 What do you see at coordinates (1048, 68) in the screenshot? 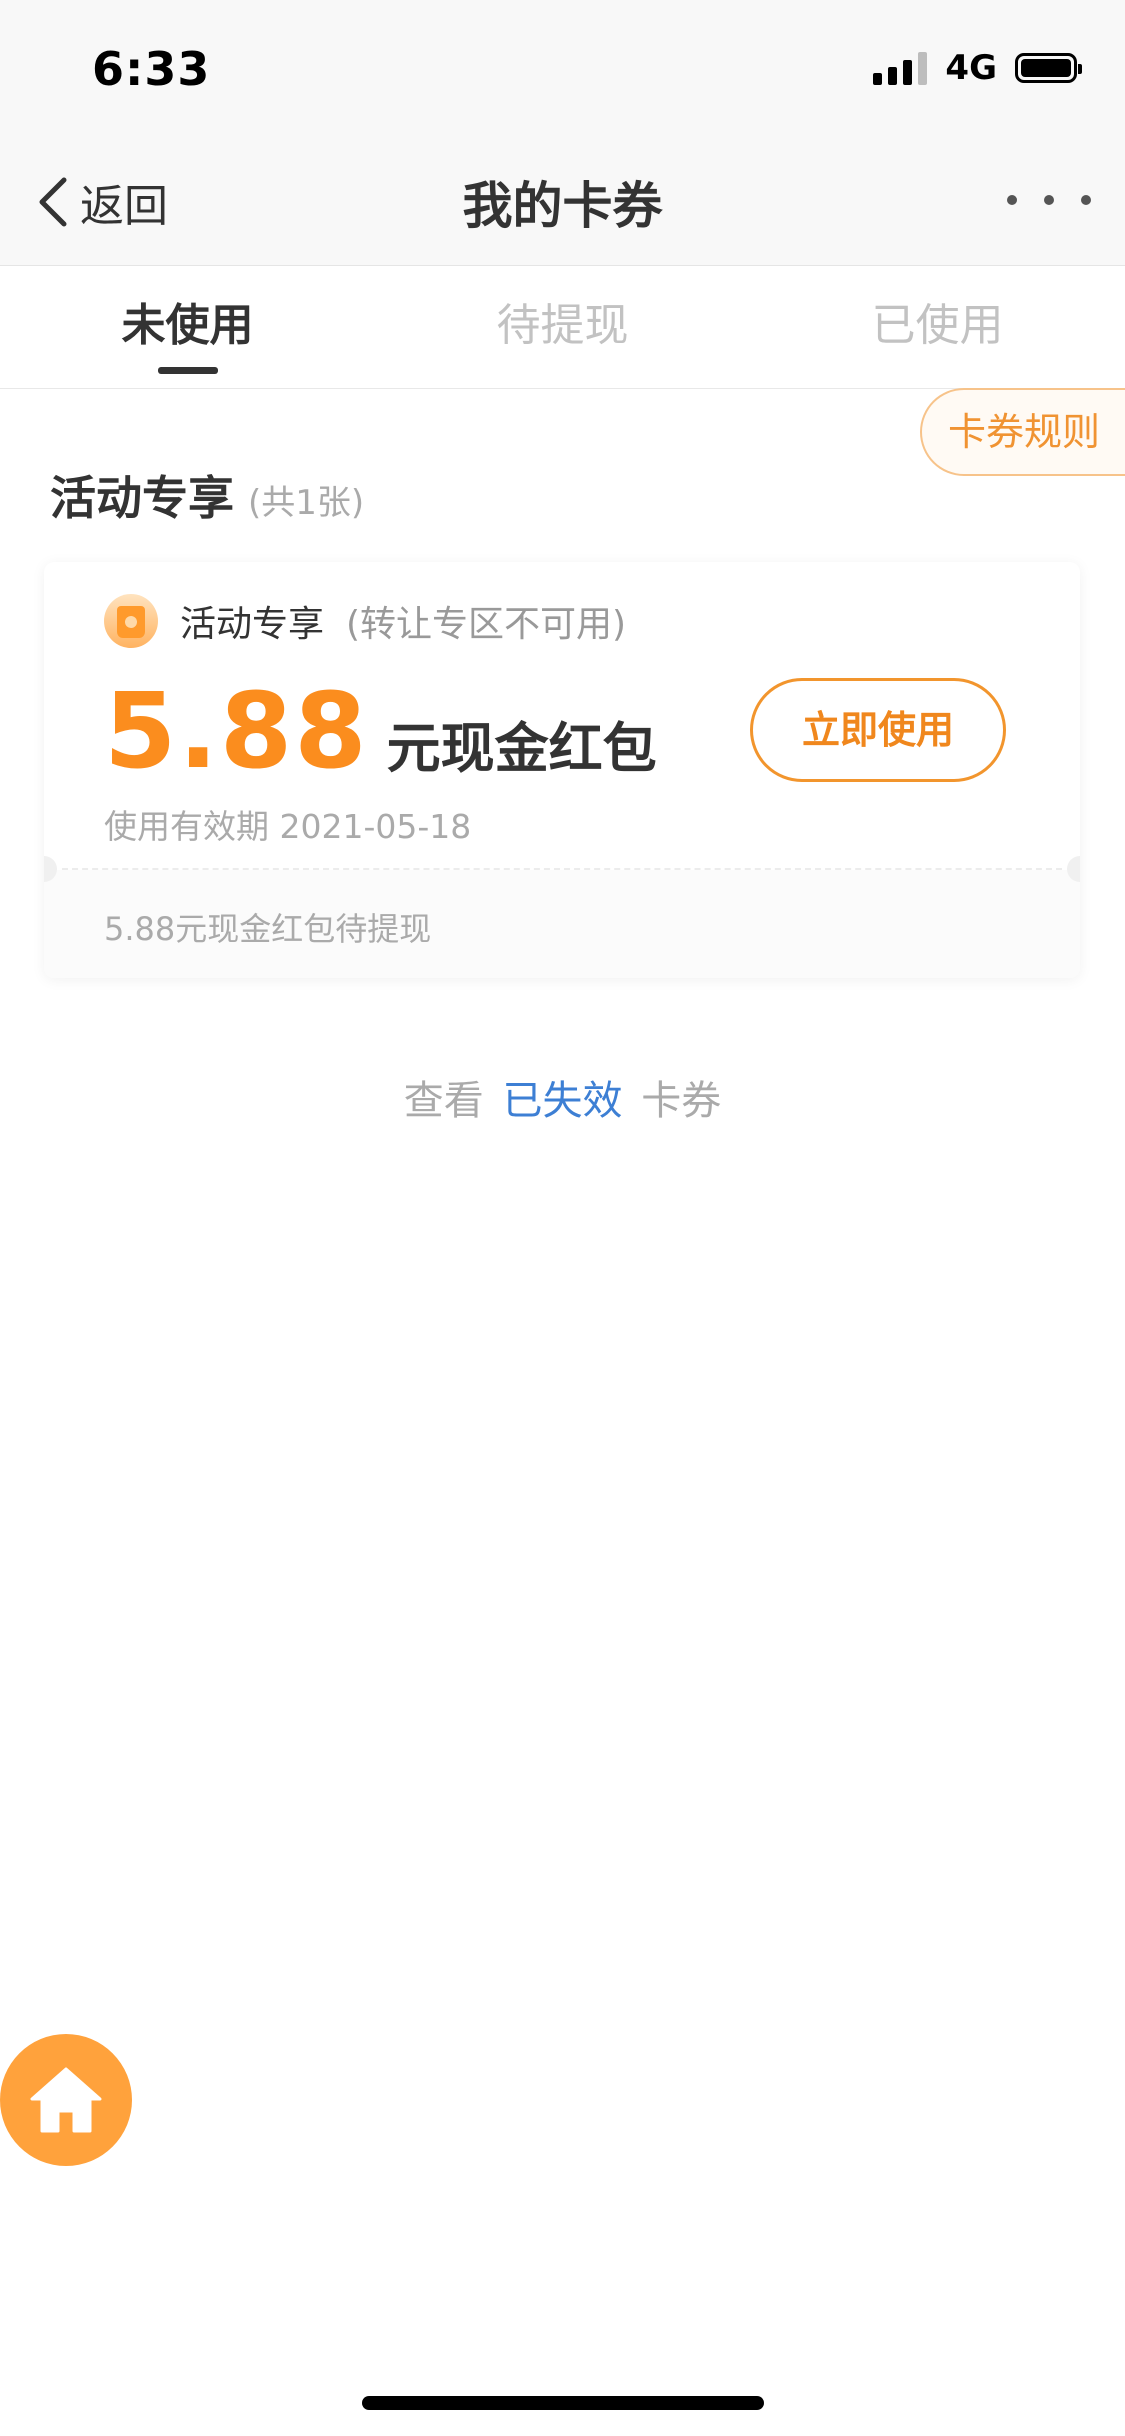
I see `battery-icon` at bounding box center [1048, 68].